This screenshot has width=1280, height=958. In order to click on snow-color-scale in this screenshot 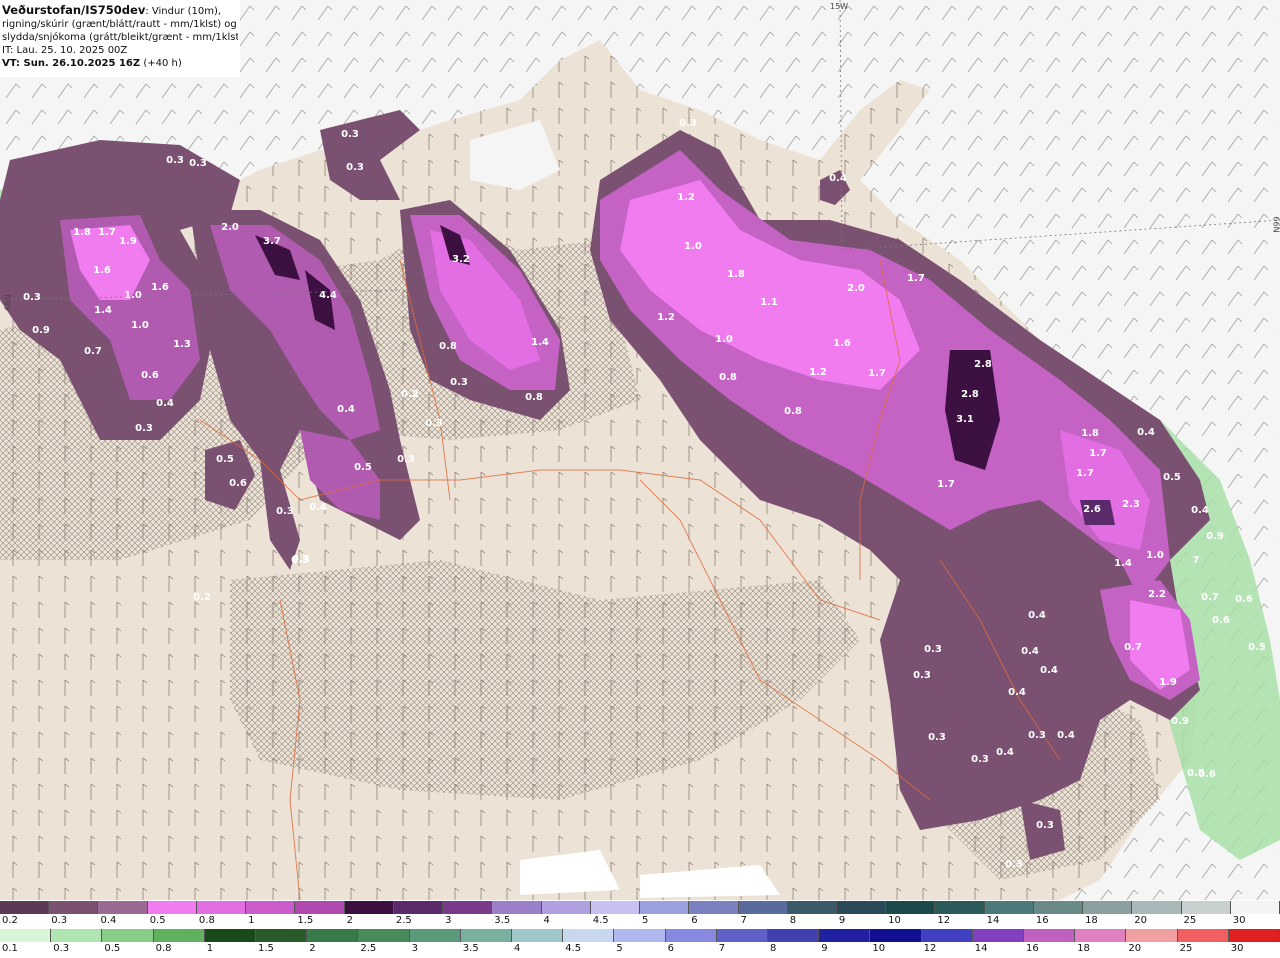, I will do `click(640, 907)`.